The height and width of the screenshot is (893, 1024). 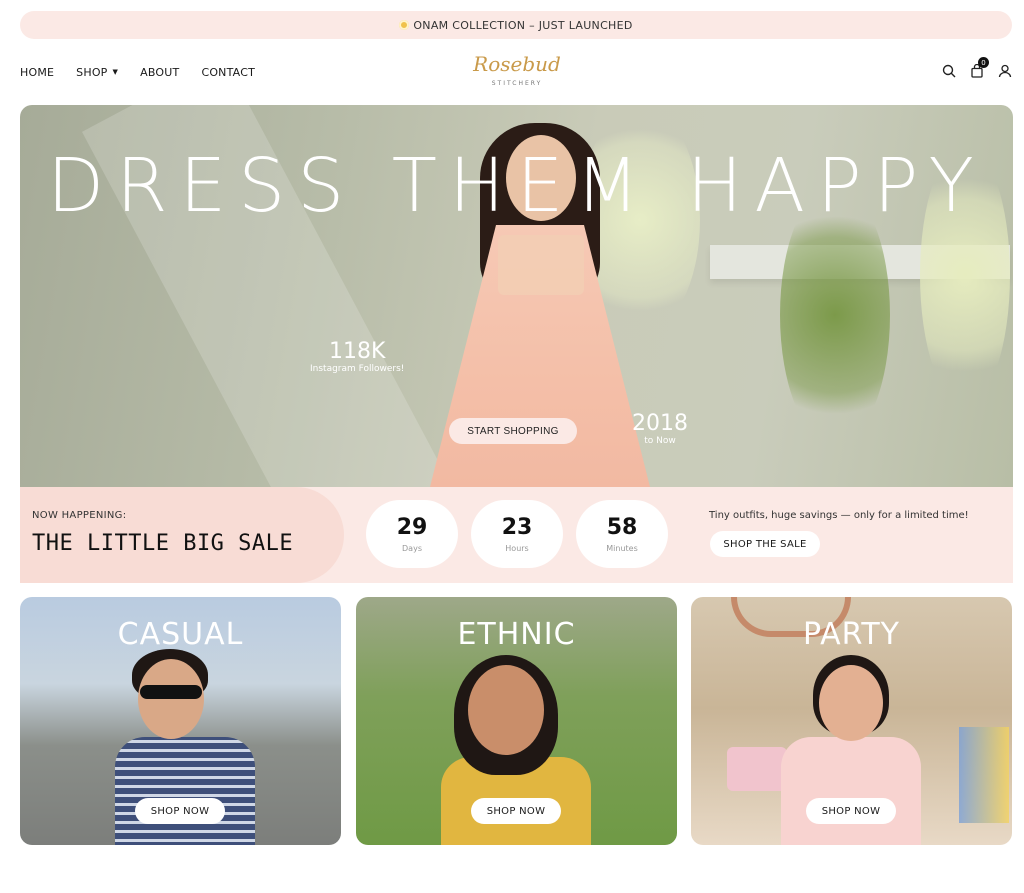 What do you see at coordinates (180, 811) in the screenshot?
I see `shop-now-casual-button: SHOP NOW` at bounding box center [180, 811].